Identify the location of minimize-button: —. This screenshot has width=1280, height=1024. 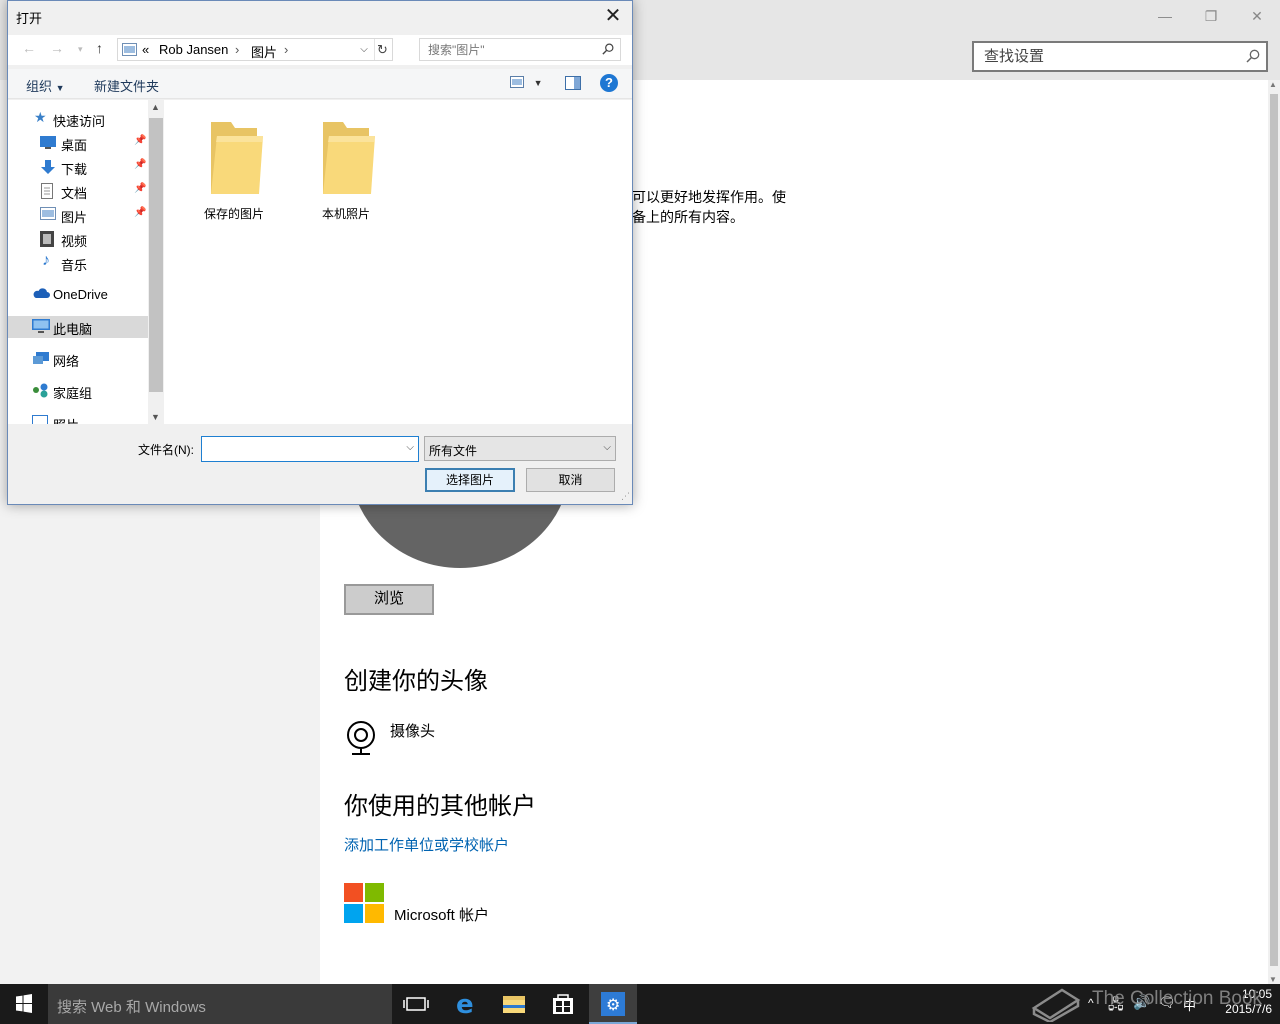
(1165, 16).